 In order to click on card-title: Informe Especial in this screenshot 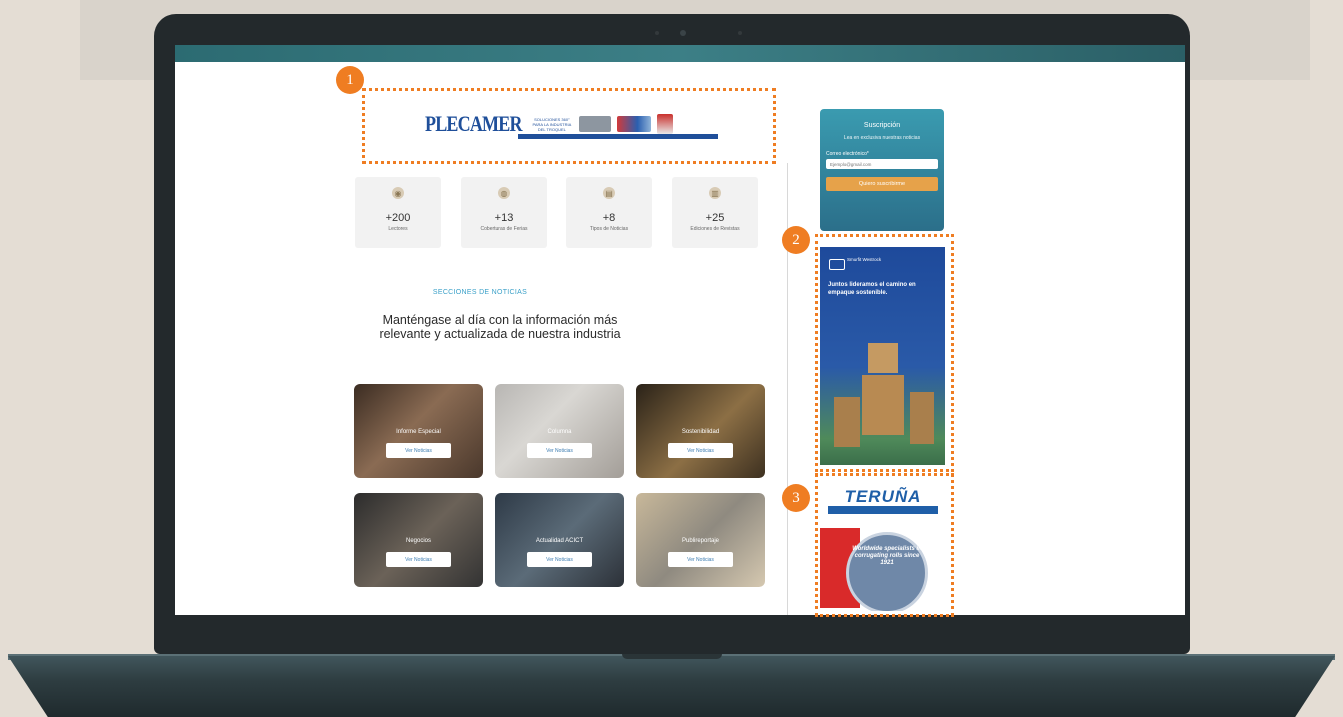, I will do `click(418, 432)`.